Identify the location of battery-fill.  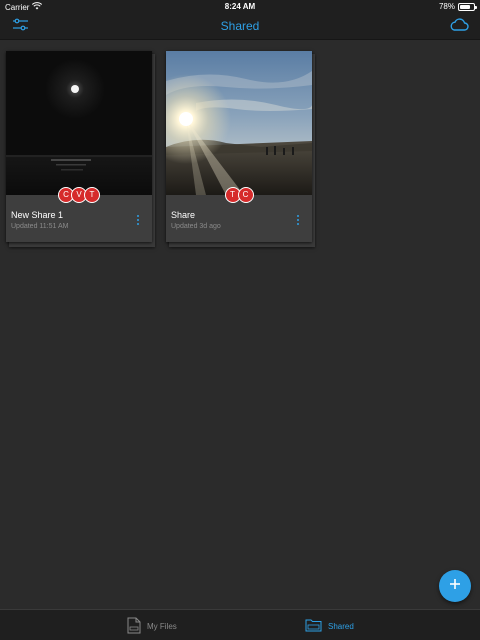
(465, 6).